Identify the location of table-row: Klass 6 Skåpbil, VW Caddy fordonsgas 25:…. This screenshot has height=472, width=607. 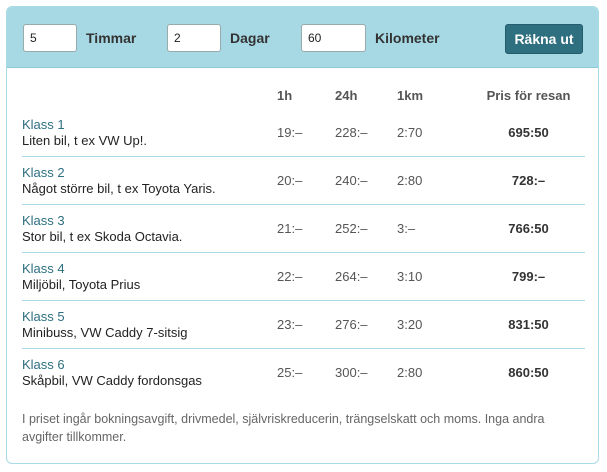
(303, 373).